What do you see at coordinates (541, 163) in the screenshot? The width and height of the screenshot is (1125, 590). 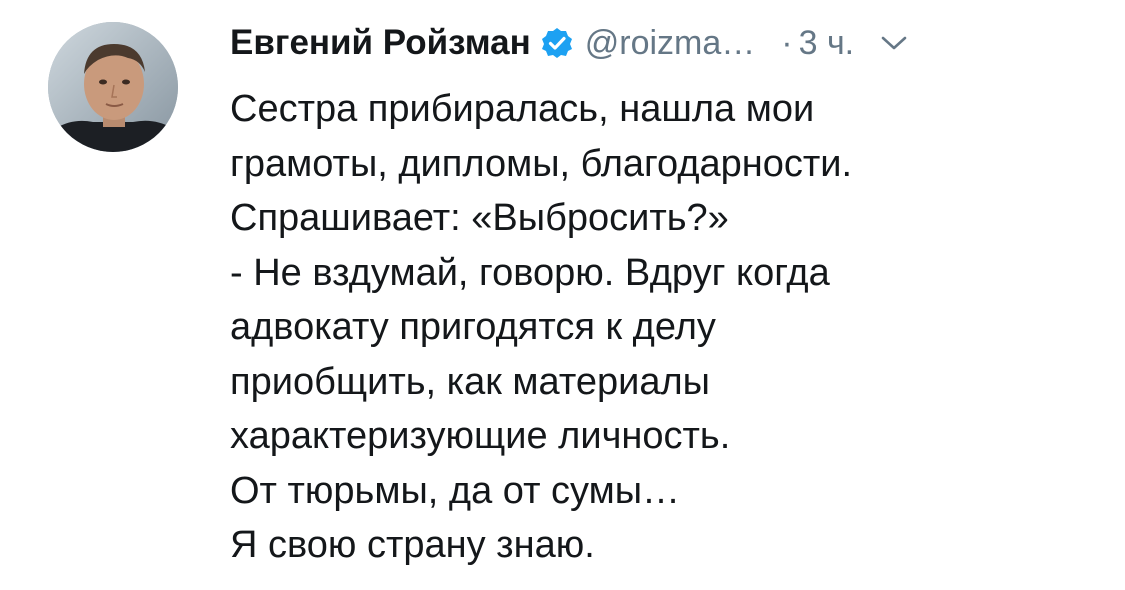 I see `tweet-text-line: грамоты, дипломы, благодарности.` at bounding box center [541, 163].